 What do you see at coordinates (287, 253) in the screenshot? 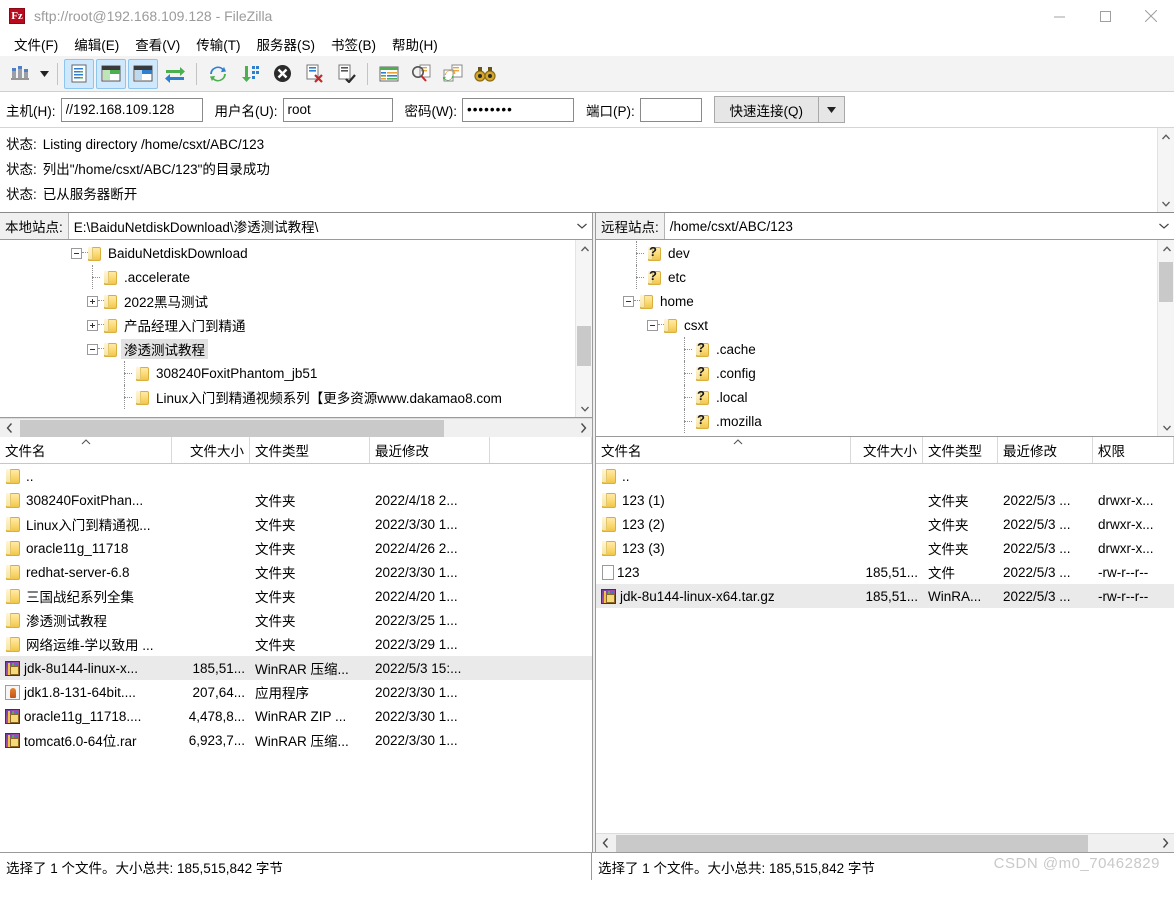
I see `tree-node: BaiduNetdiskDownload` at bounding box center [287, 253].